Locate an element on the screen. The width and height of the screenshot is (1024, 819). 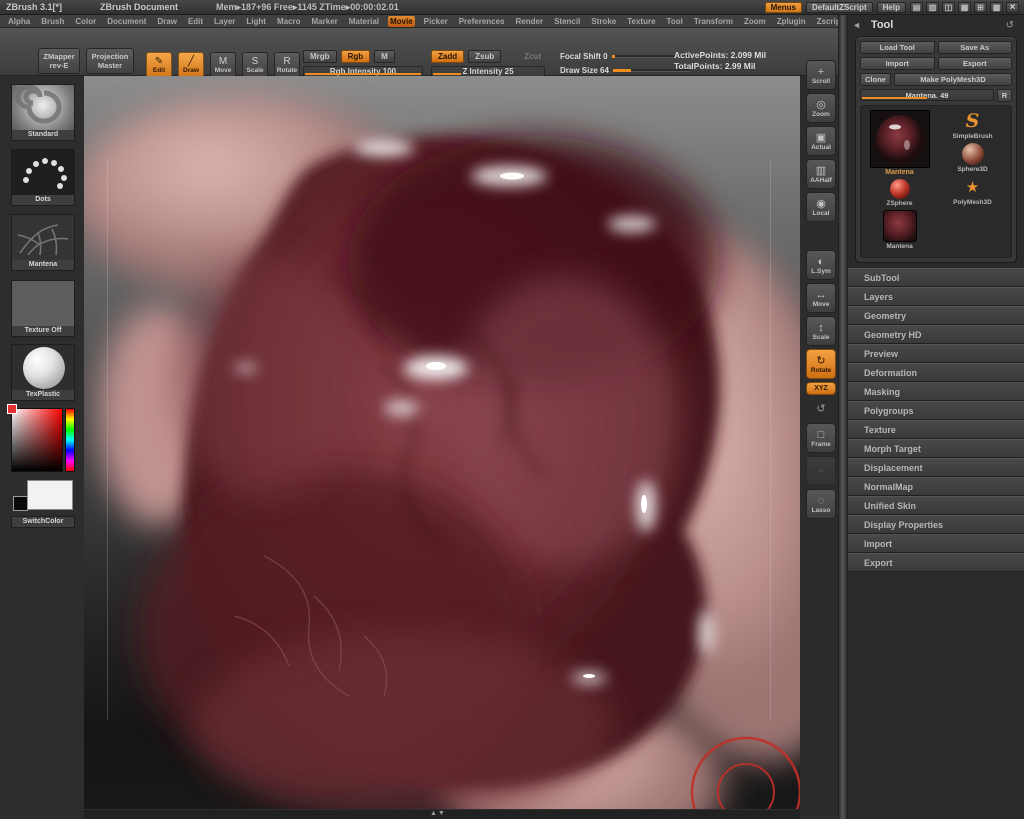
menu-item: Stencil is located at coordinates (567, 21).